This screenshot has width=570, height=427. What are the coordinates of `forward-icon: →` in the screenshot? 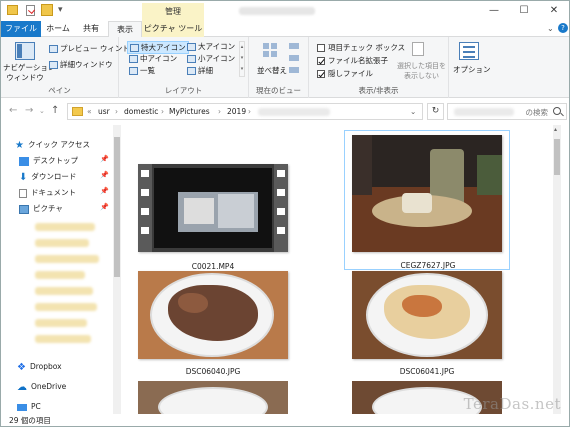 It's located at (29, 110).